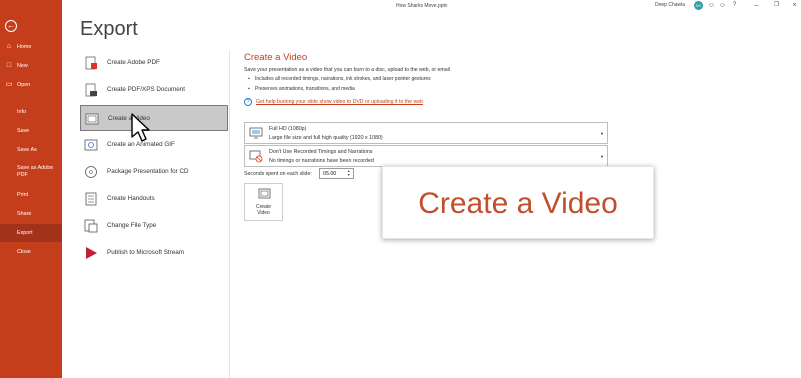 Image resolution: width=801 pixels, height=378 pixels. Describe the element at coordinates (670, 5) in the screenshot. I see `user-name: Deep Chawla` at that location.